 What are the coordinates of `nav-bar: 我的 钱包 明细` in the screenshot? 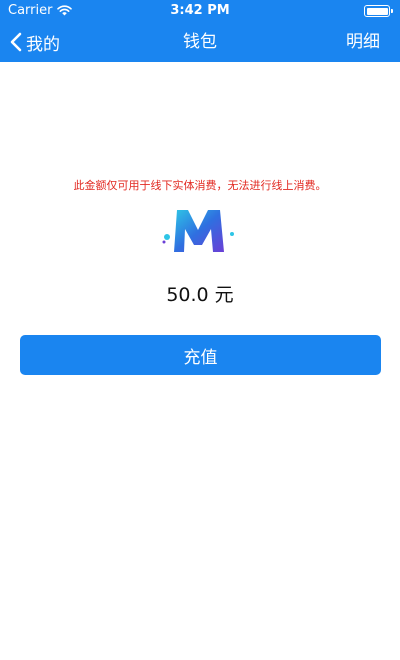 It's located at (200, 42).